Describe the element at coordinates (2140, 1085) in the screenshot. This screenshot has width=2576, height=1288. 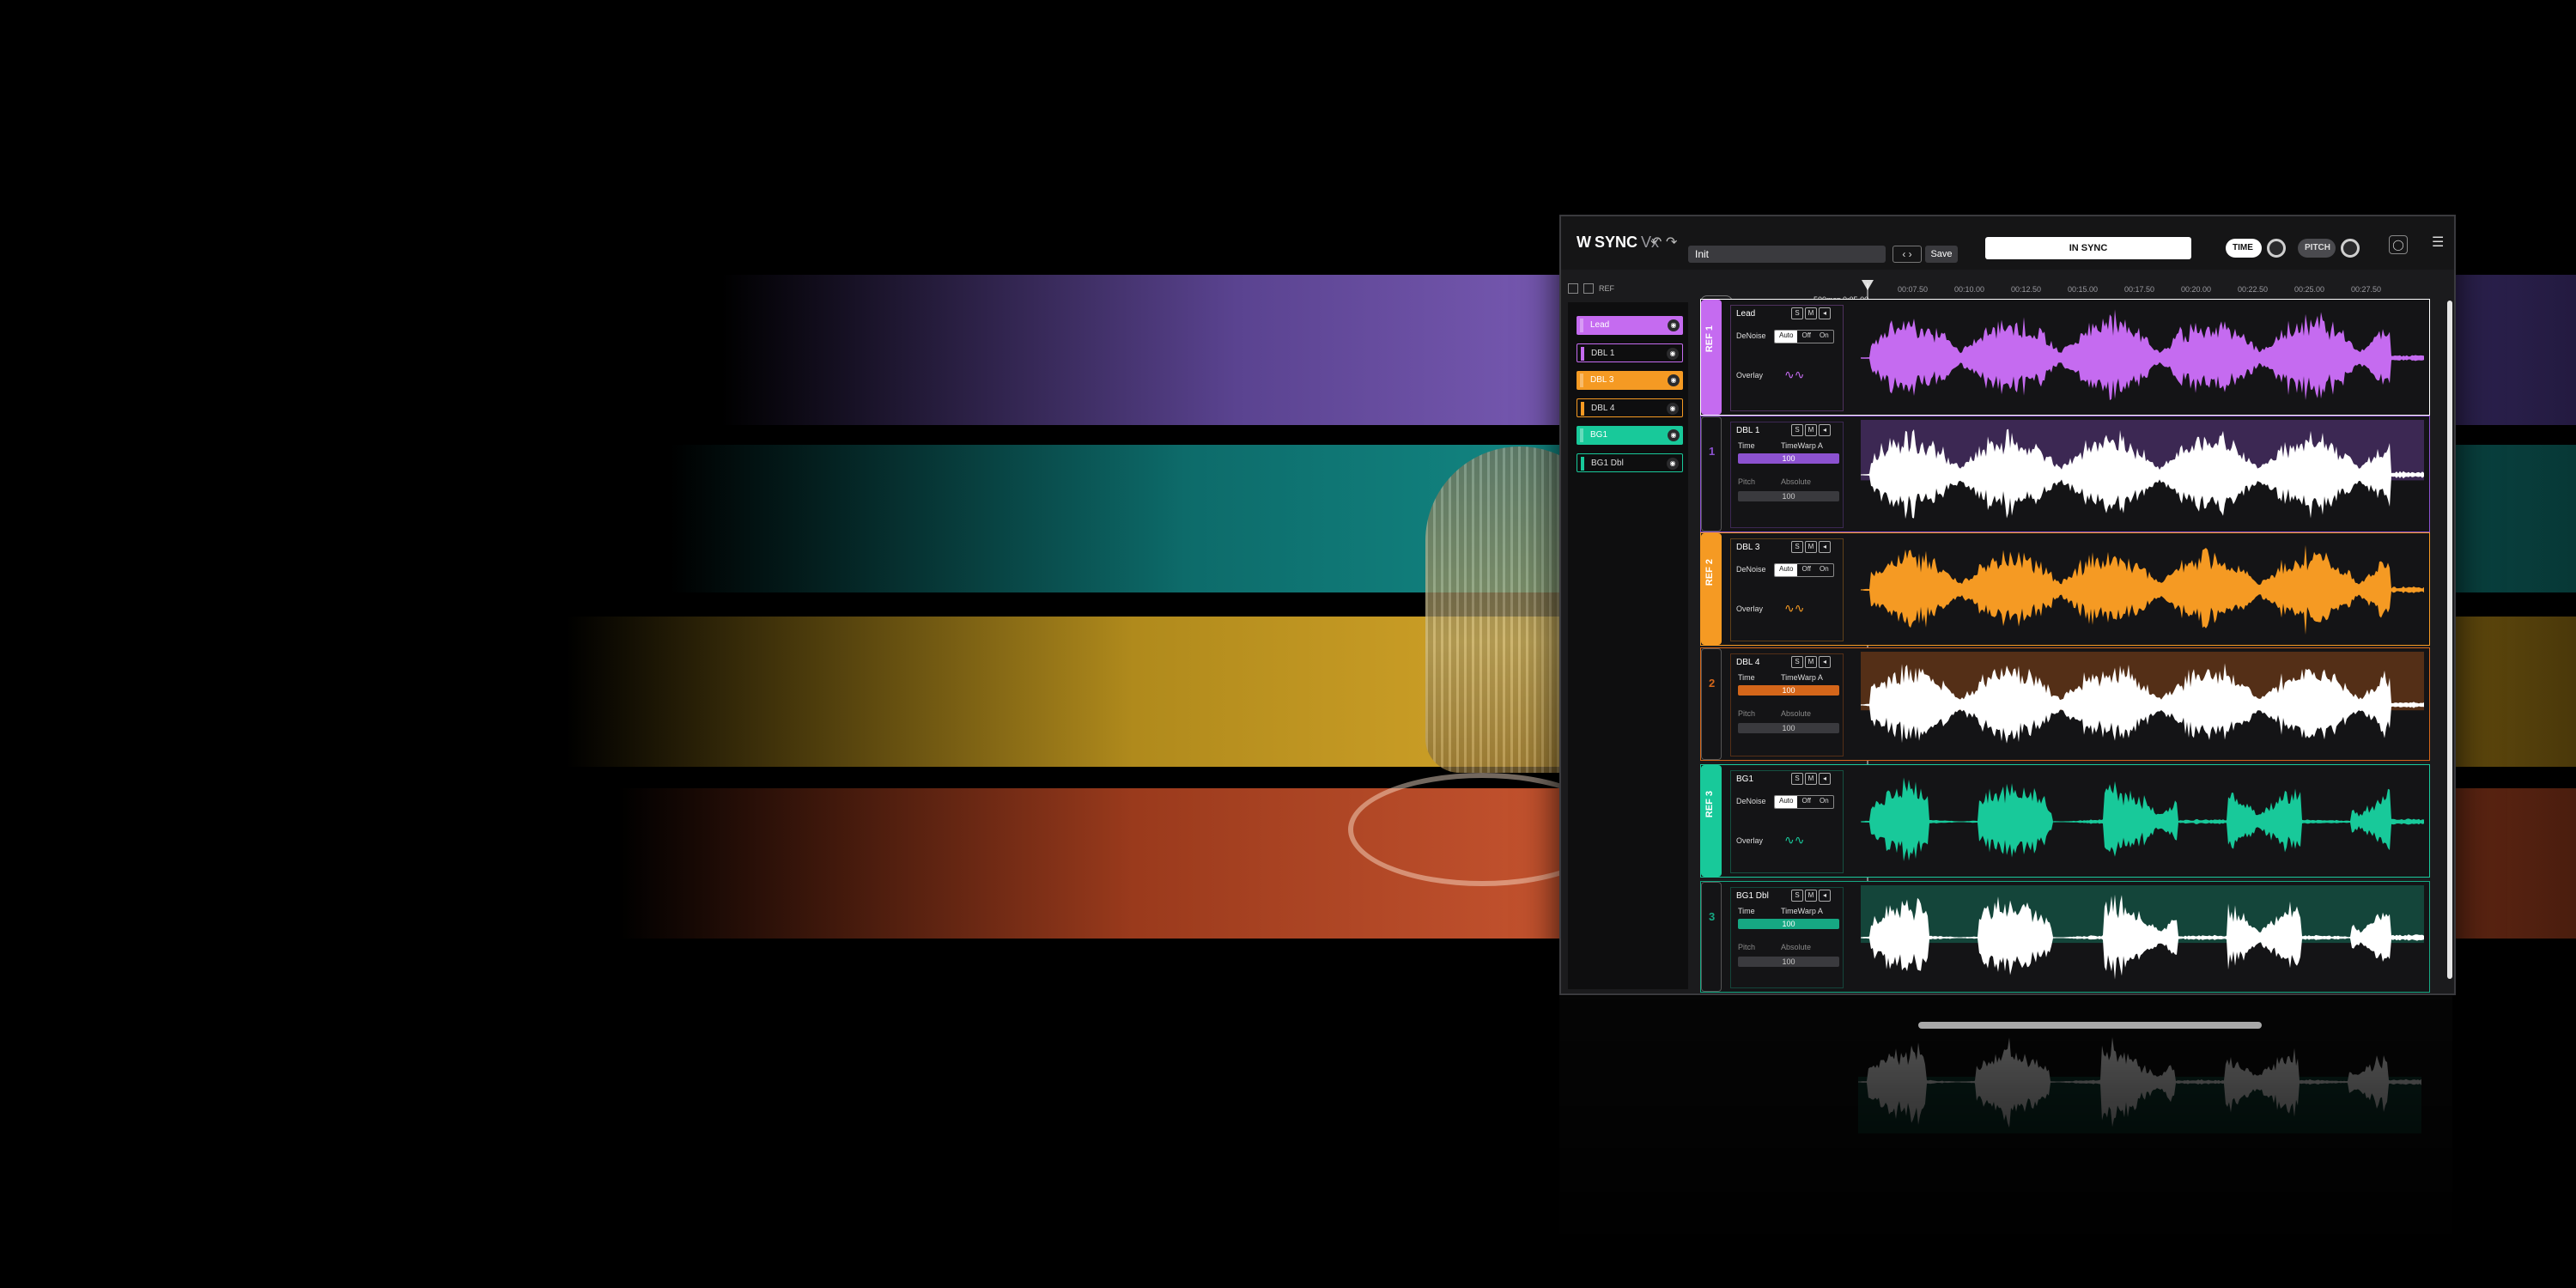
I see `waveform-svg` at that location.